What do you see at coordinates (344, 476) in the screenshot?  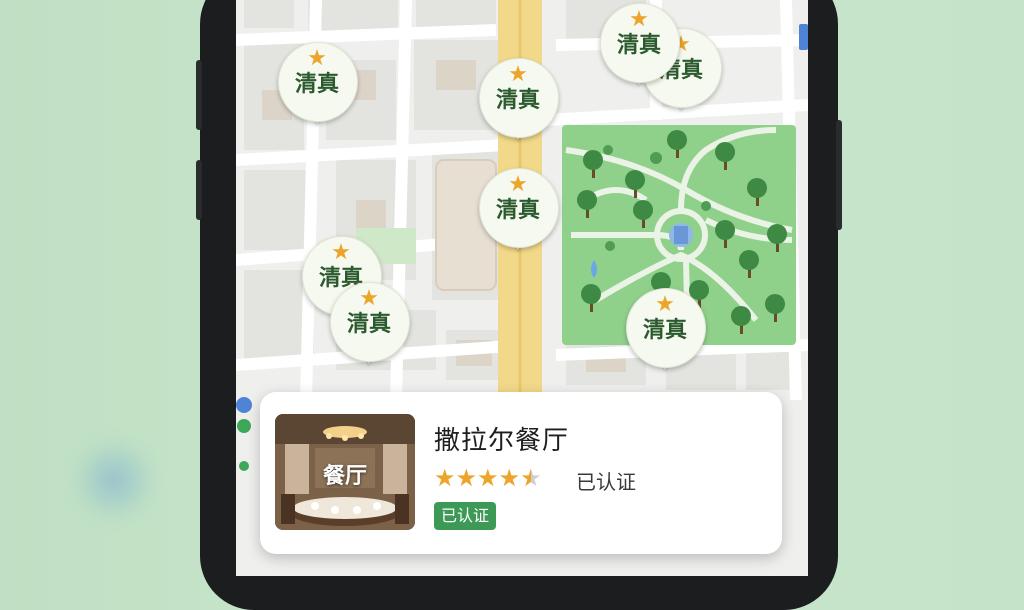 I see `thumbnail-label: 餐厅` at bounding box center [344, 476].